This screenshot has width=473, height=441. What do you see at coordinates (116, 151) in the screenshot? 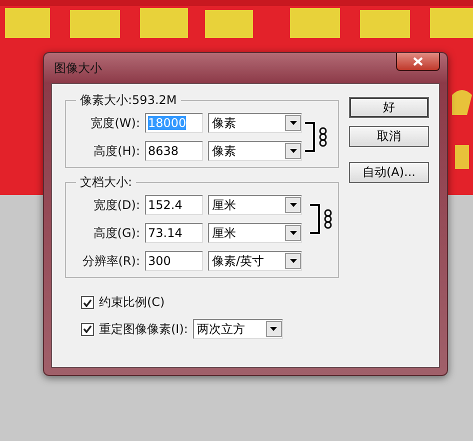
I see `field-label: 高度(H):` at bounding box center [116, 151].